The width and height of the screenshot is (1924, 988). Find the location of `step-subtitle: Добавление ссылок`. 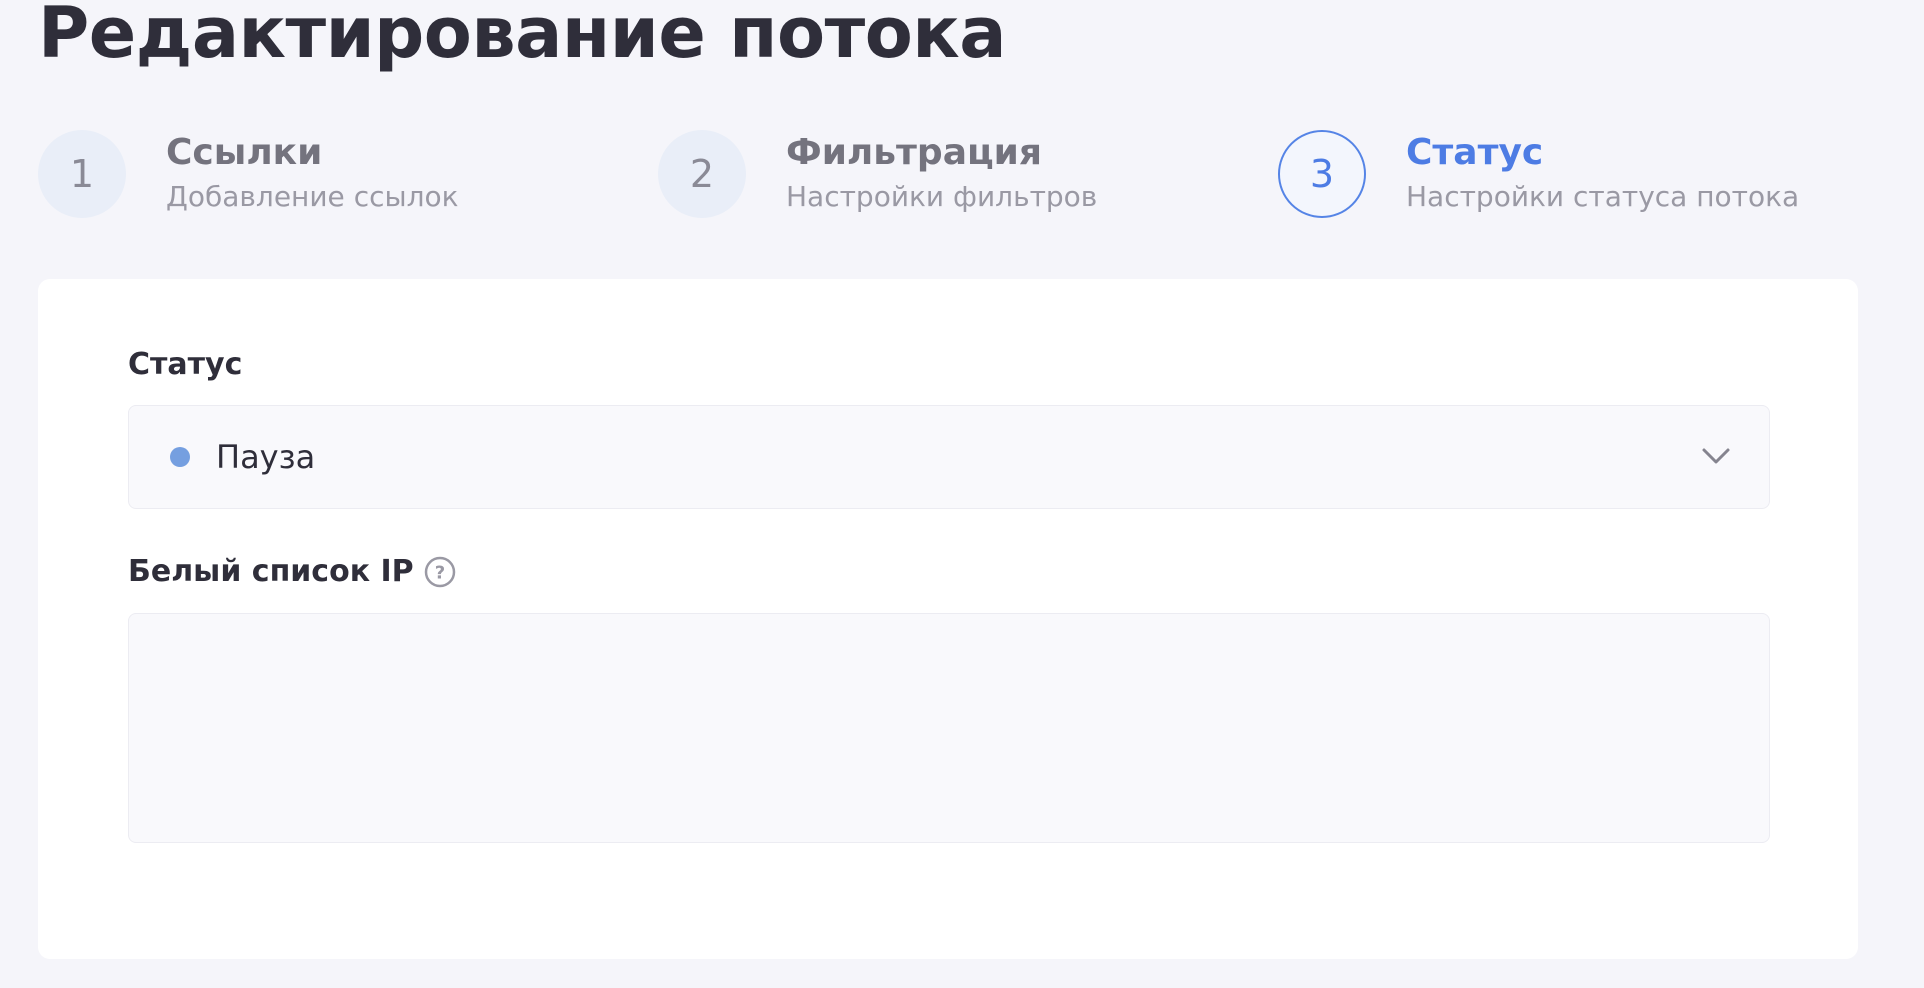

step-subtitle: Добавление ссылок is located at coordinates (312, 196).